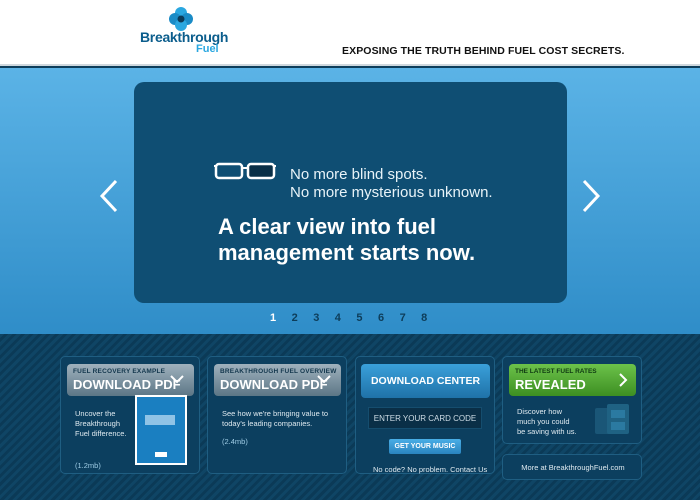 The height and width of the screenshot is (500, 700). What do you see at coordinates (274, 384) in the screenshot?
I see `overview-button-label: DOWNLOAD PDF` at bounding box center [274, 384].